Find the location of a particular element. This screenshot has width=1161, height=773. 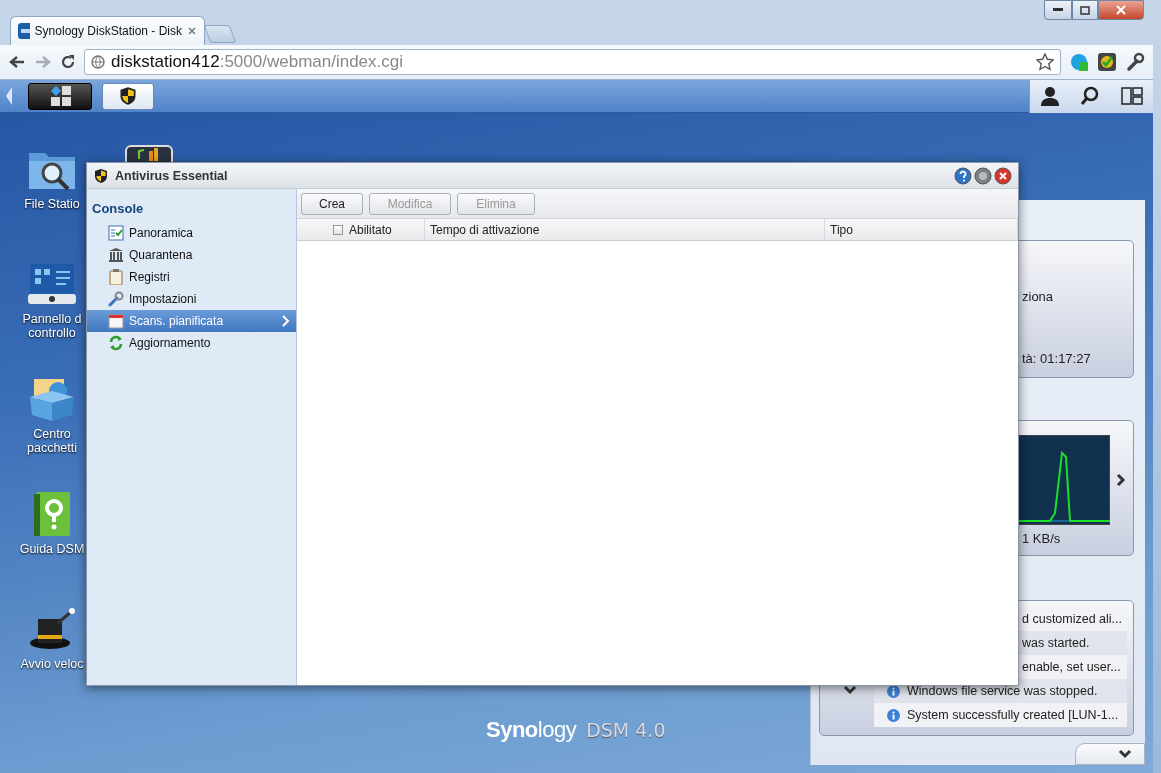

maximize-button is located at coordinates (1085, 10).